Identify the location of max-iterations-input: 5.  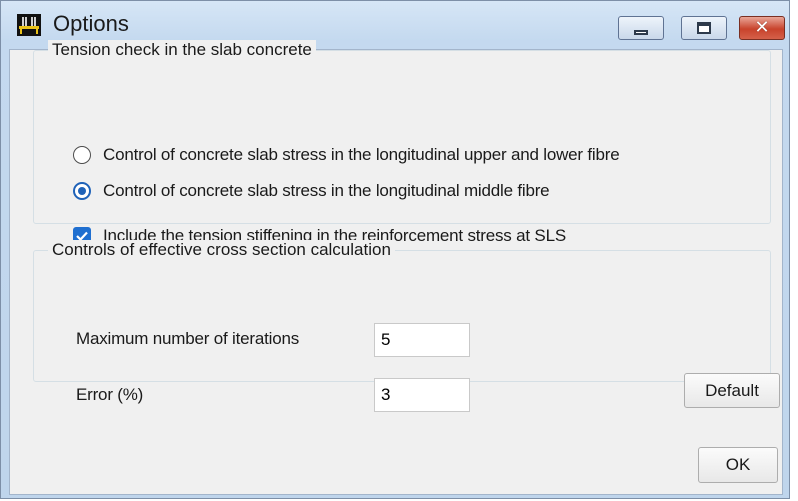
(422, 340).